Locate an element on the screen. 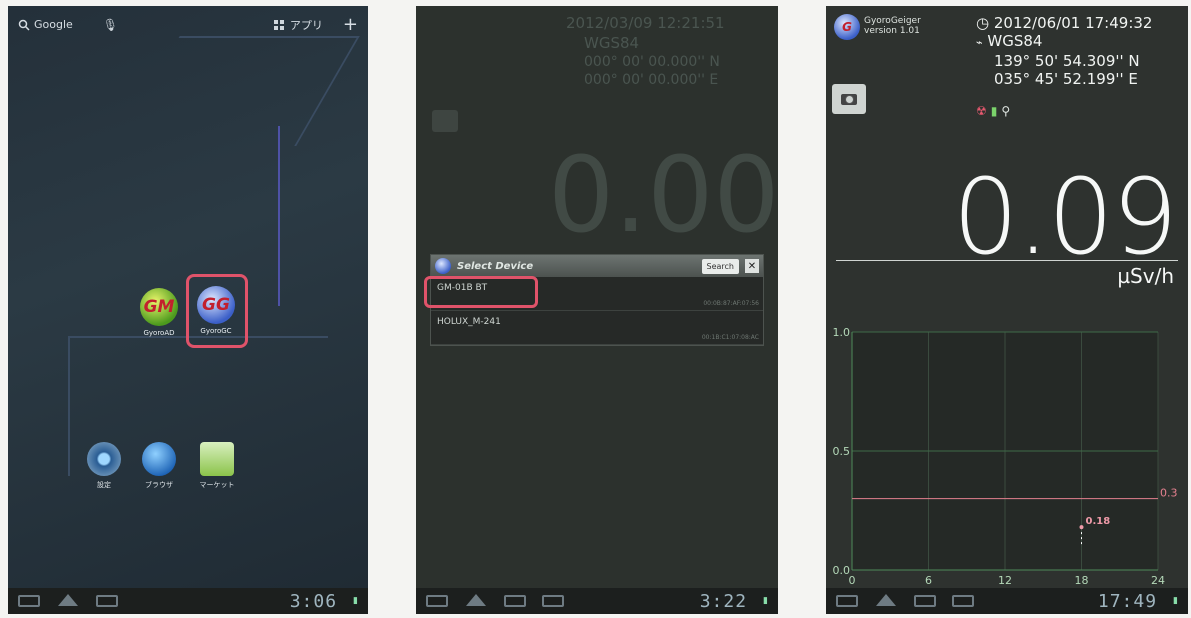  divider is located at coordinates (1007, 260).